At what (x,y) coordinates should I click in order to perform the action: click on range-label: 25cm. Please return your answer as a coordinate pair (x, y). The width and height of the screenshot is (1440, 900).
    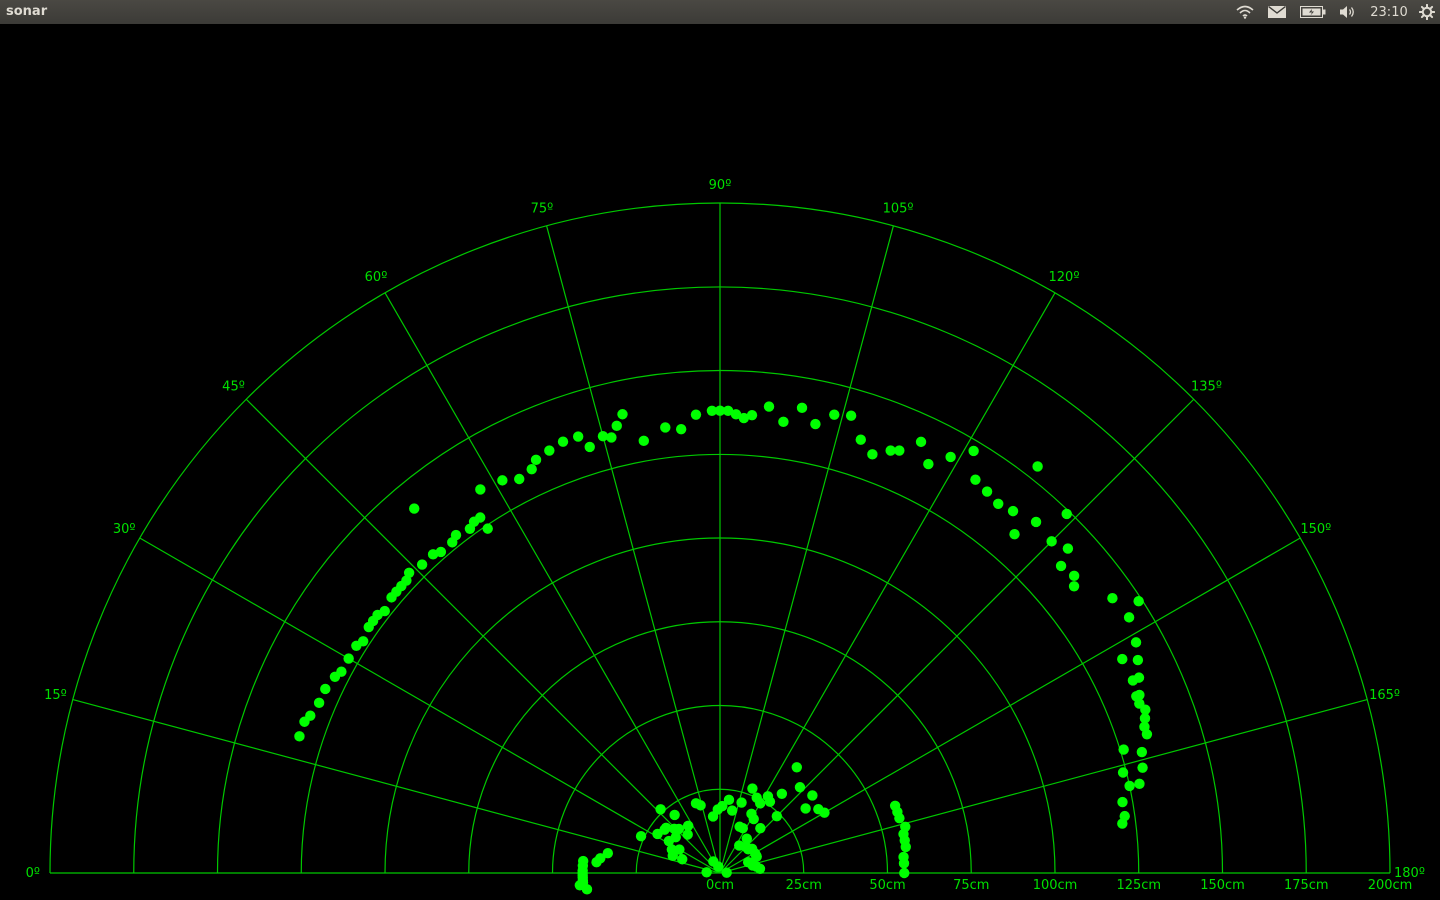
    Looking at the image, I should click on (804, 885).